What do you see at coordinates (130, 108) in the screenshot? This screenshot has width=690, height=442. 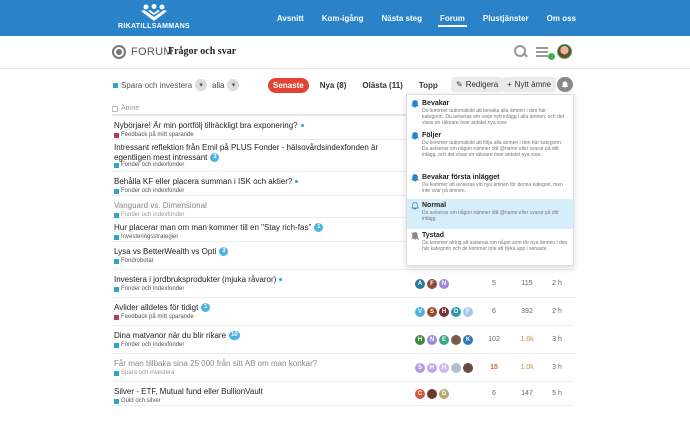 I see `topic-column-header: Ämne` at bounding box center [130, 108].